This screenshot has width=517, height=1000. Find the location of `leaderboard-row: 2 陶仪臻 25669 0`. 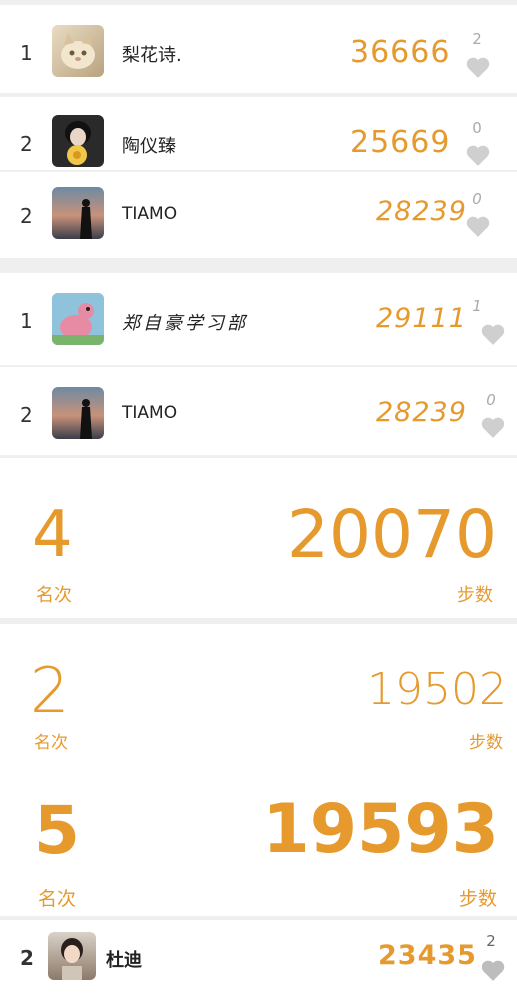

leaderboard-row: 2 陶仪臻 25669 0 is located at coordinates (258, 133).